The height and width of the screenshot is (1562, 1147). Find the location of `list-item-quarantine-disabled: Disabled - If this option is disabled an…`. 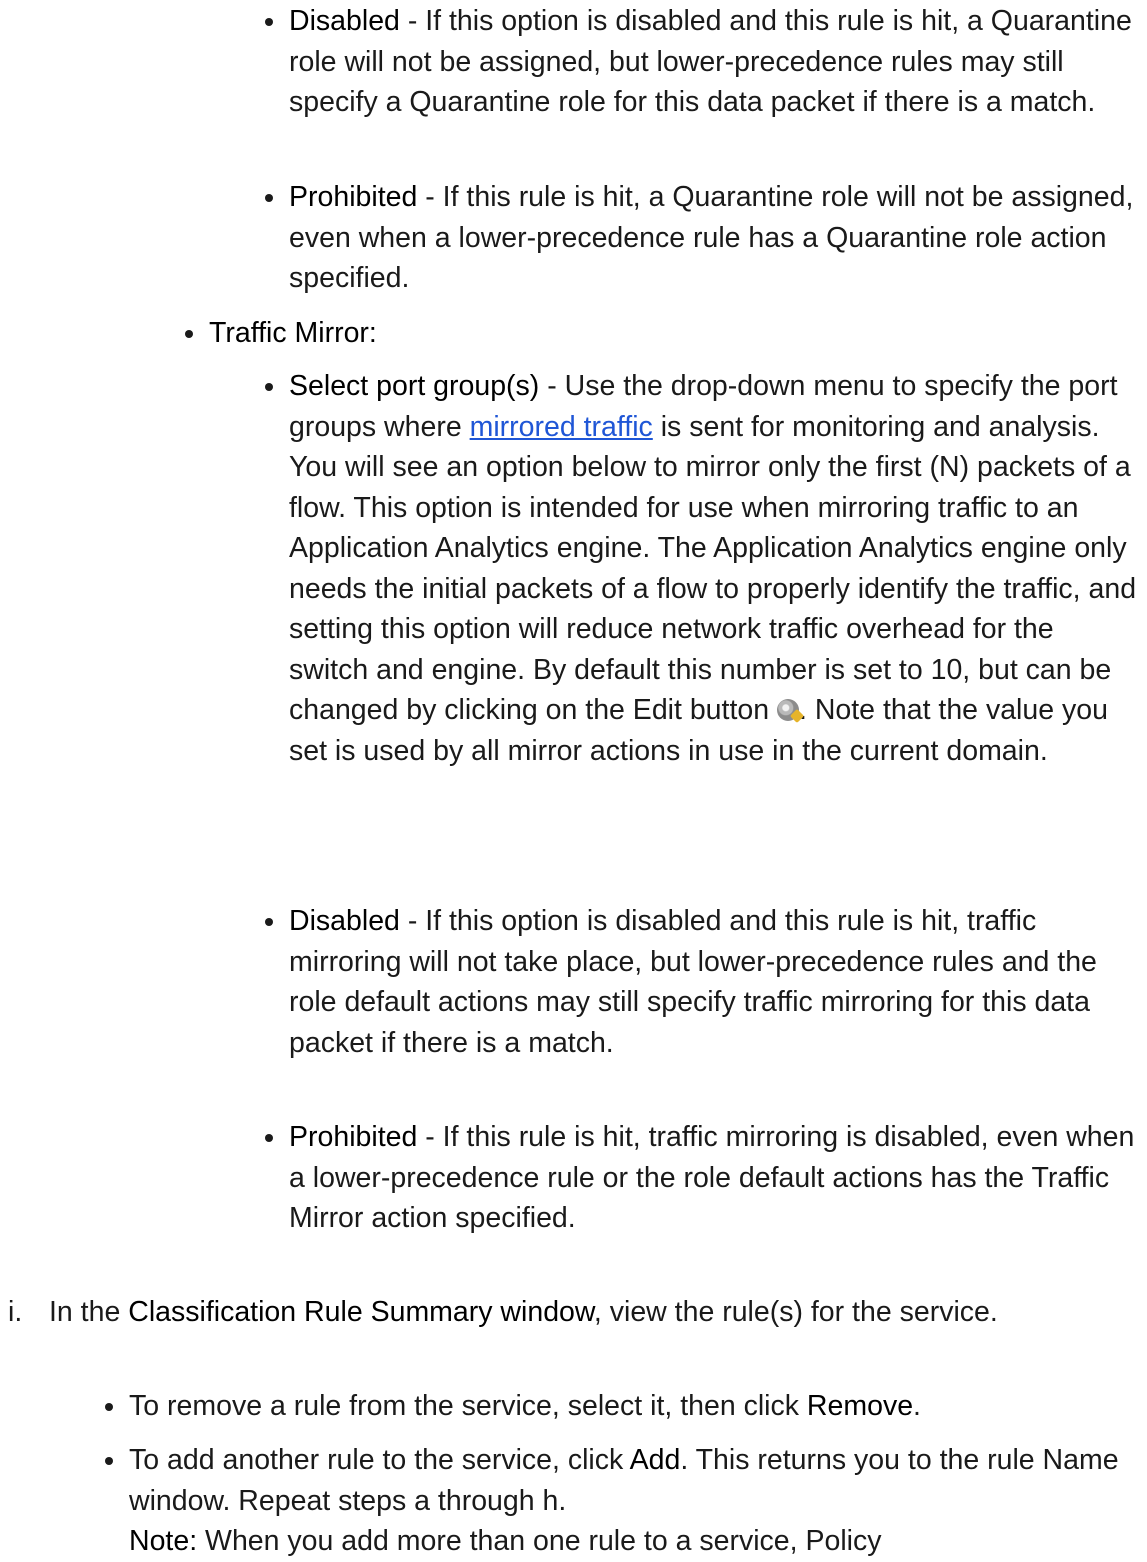

list-item-quarantine-disabled: Disabled - If this option is disabled an… is located at coordinates (702, 62).